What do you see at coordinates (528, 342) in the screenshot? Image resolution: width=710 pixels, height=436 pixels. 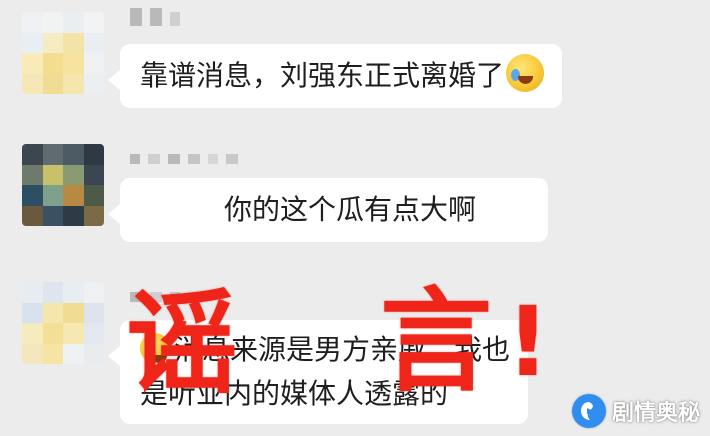 I see `rumor-stamp-exclamation: !` at bounding box center [528, 342].